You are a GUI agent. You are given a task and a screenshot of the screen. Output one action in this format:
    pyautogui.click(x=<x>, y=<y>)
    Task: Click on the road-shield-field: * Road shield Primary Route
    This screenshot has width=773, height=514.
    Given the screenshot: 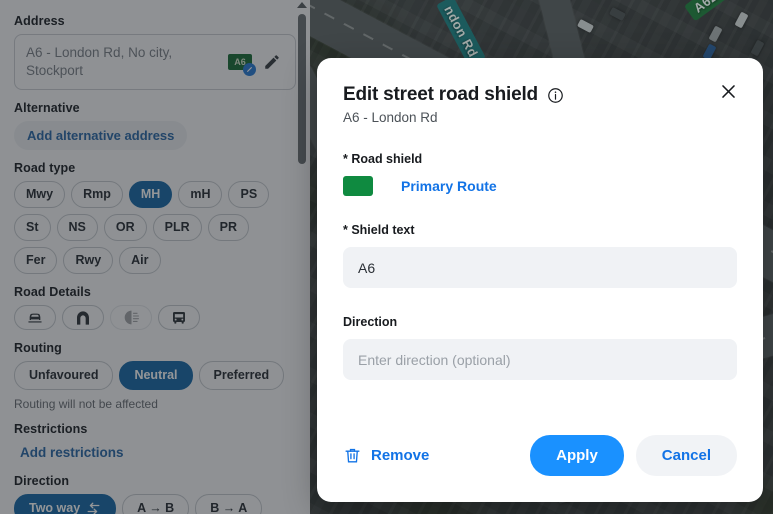 What is the action you would take?
    pyautogui.click(x=540, y=174)
    